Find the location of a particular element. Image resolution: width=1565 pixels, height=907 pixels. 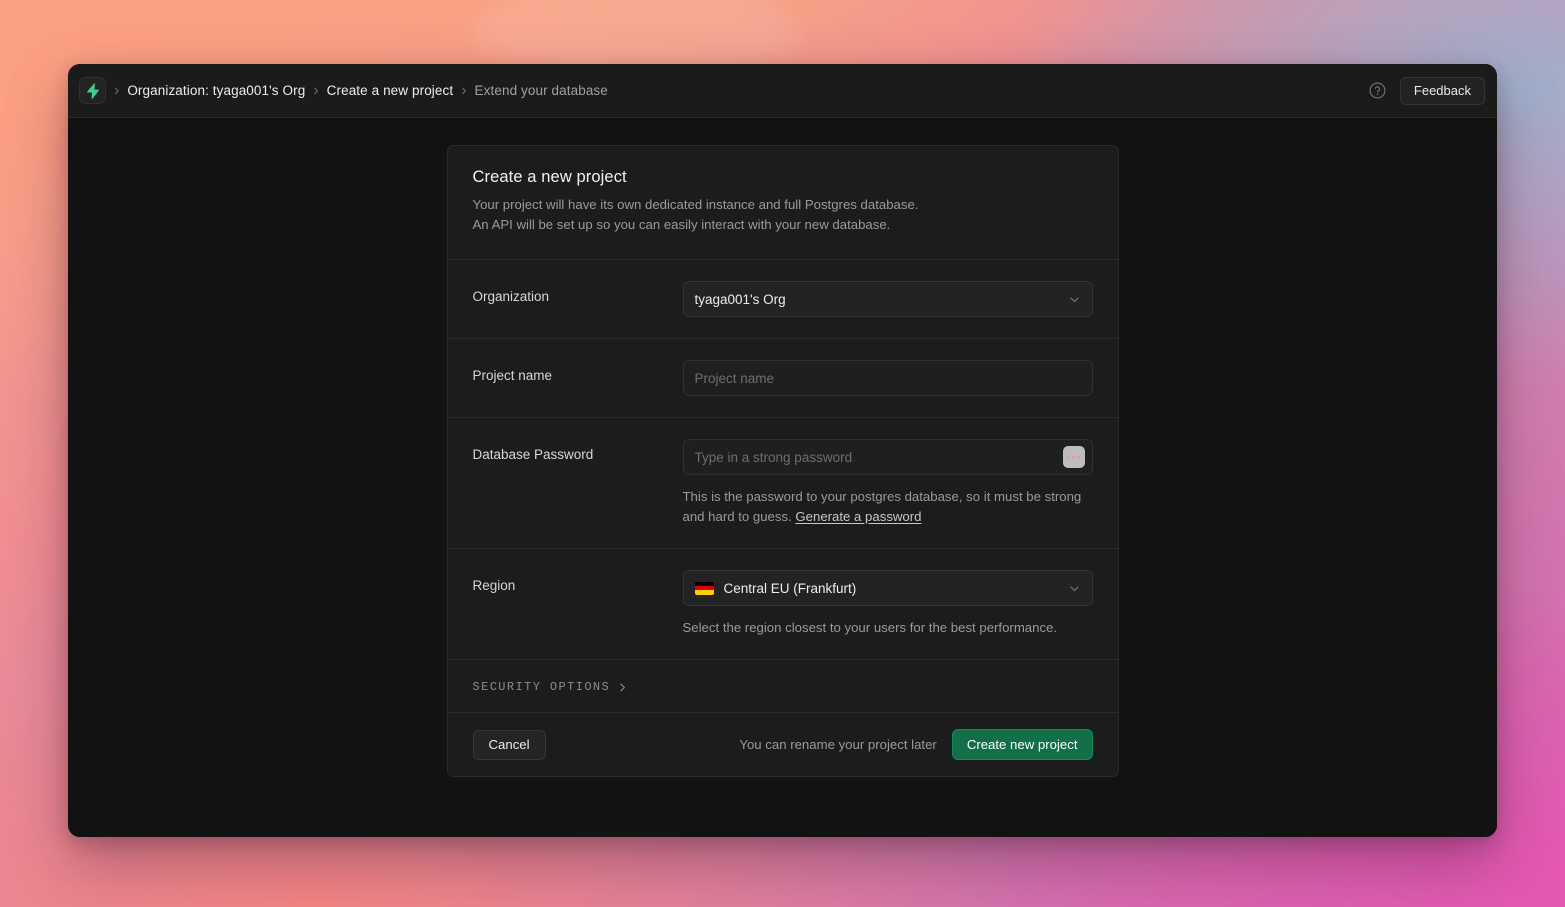

security-options-row: SECURITY OPTIONS is located at coordinates (782, 687).